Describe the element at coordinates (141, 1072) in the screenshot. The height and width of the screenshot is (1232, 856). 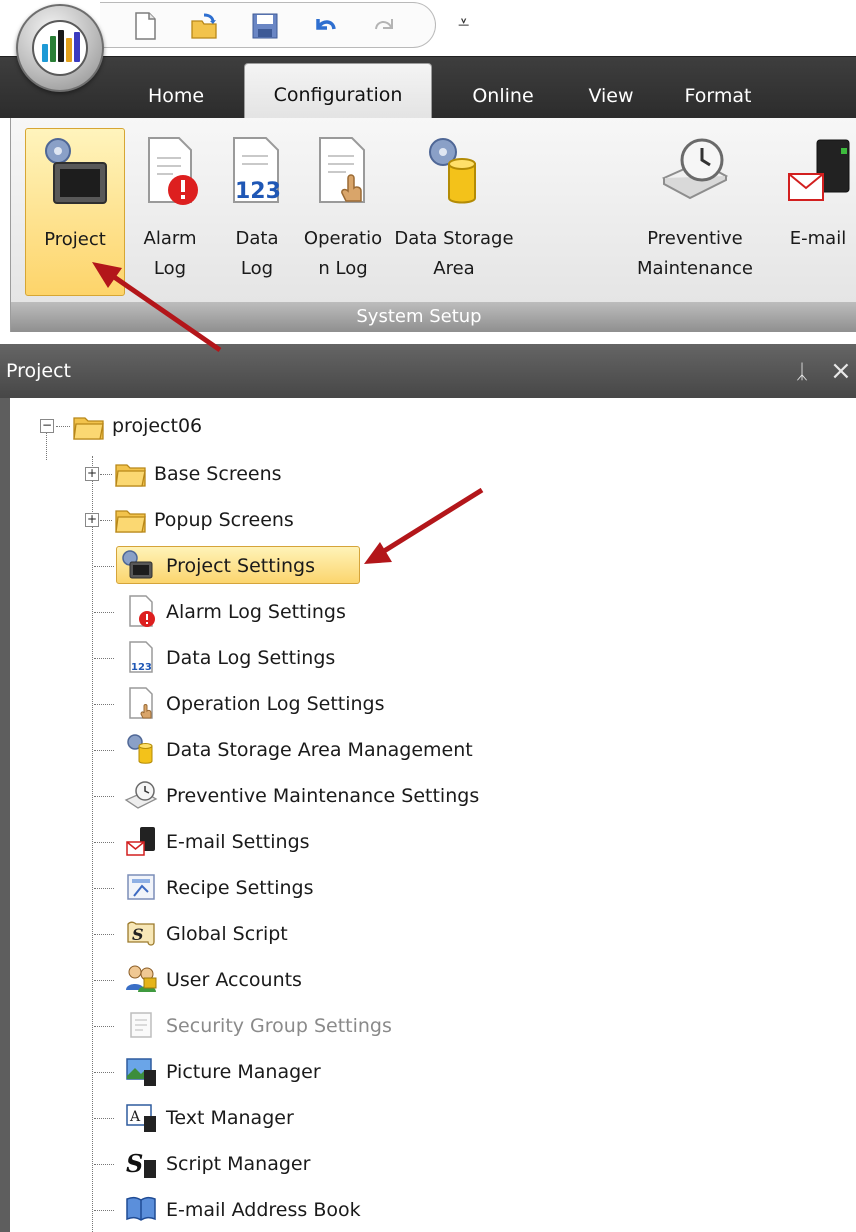
I see `picture-manager-icon` at that location.